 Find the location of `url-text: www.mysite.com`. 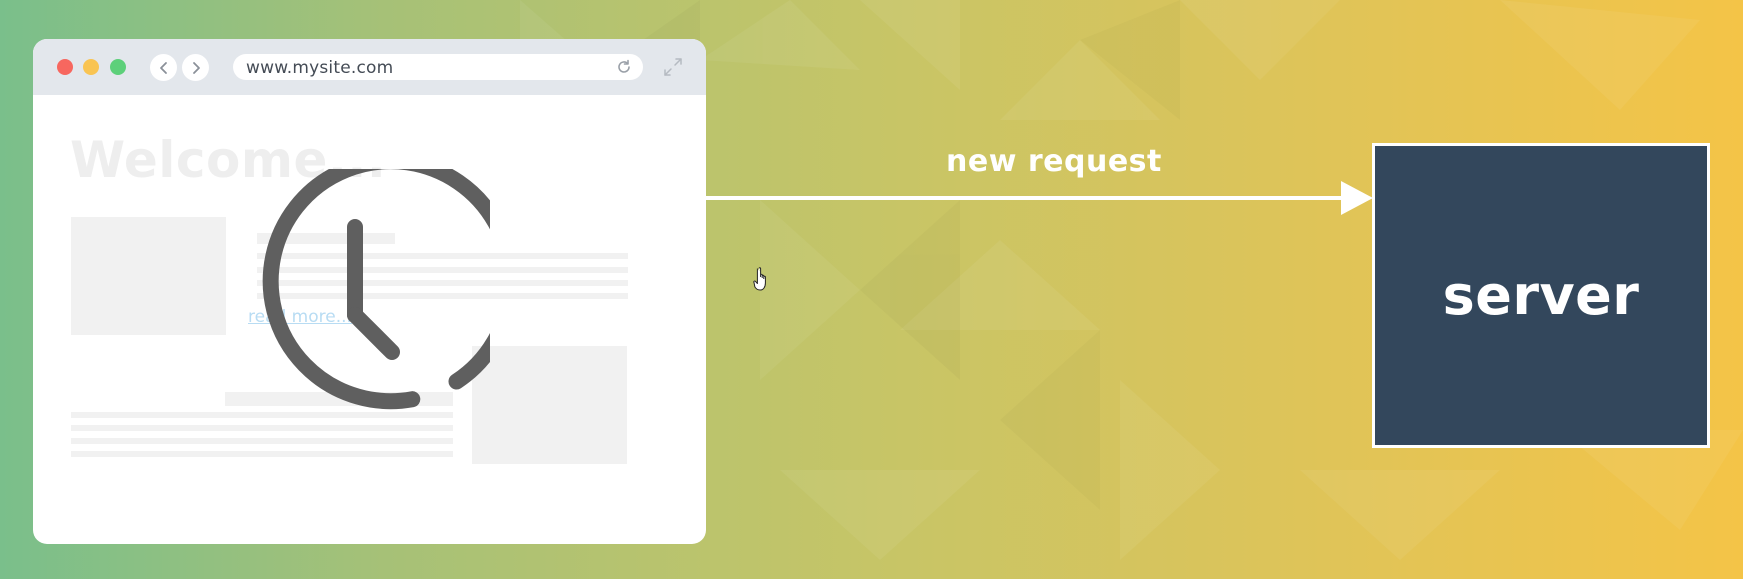

url-text: www.mysite.com is located at coordinates (320, 68).